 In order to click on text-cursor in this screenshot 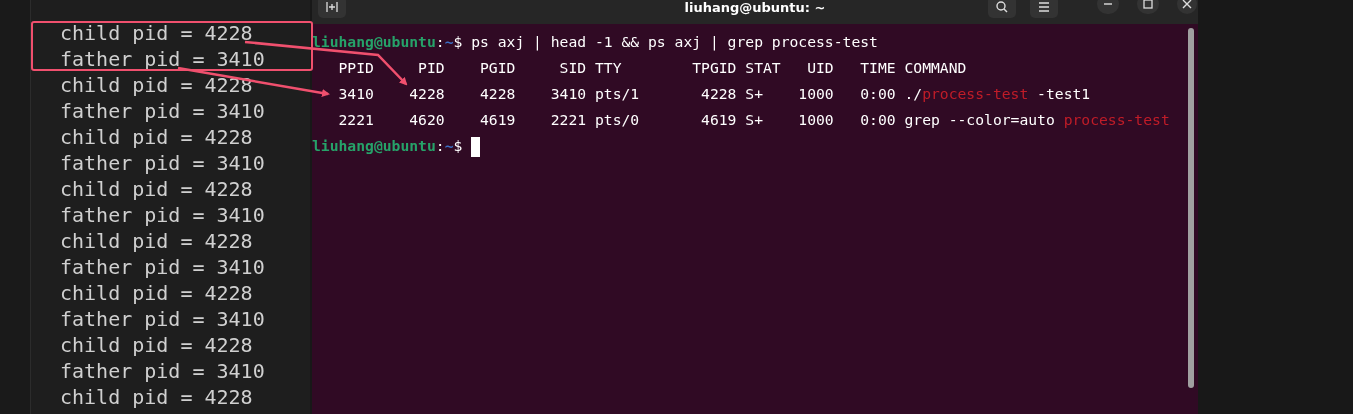, I will do `click(476, 147)`.